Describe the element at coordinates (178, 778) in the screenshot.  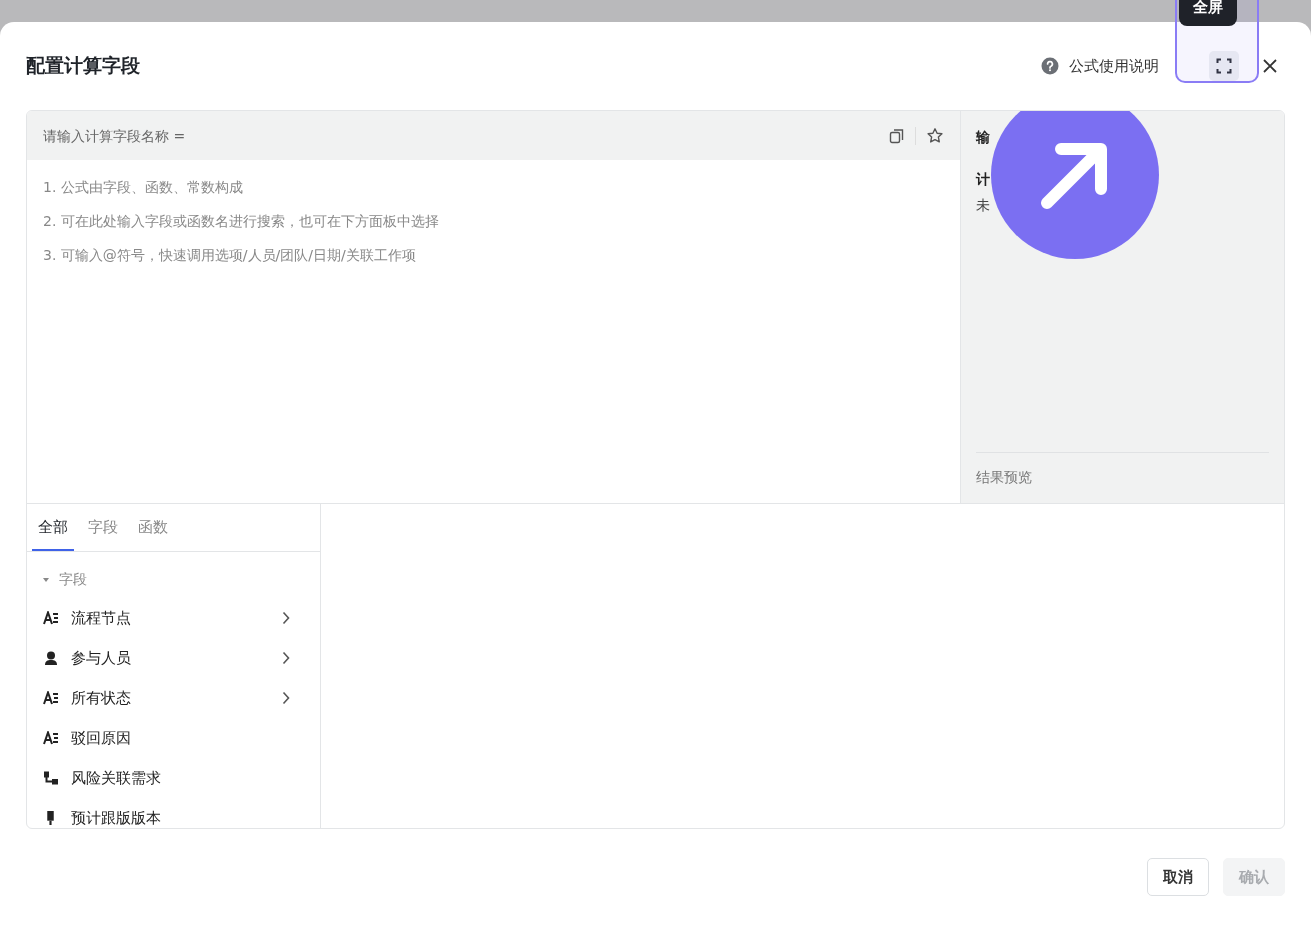
I see `field-item: 风险关联需求` at that location.